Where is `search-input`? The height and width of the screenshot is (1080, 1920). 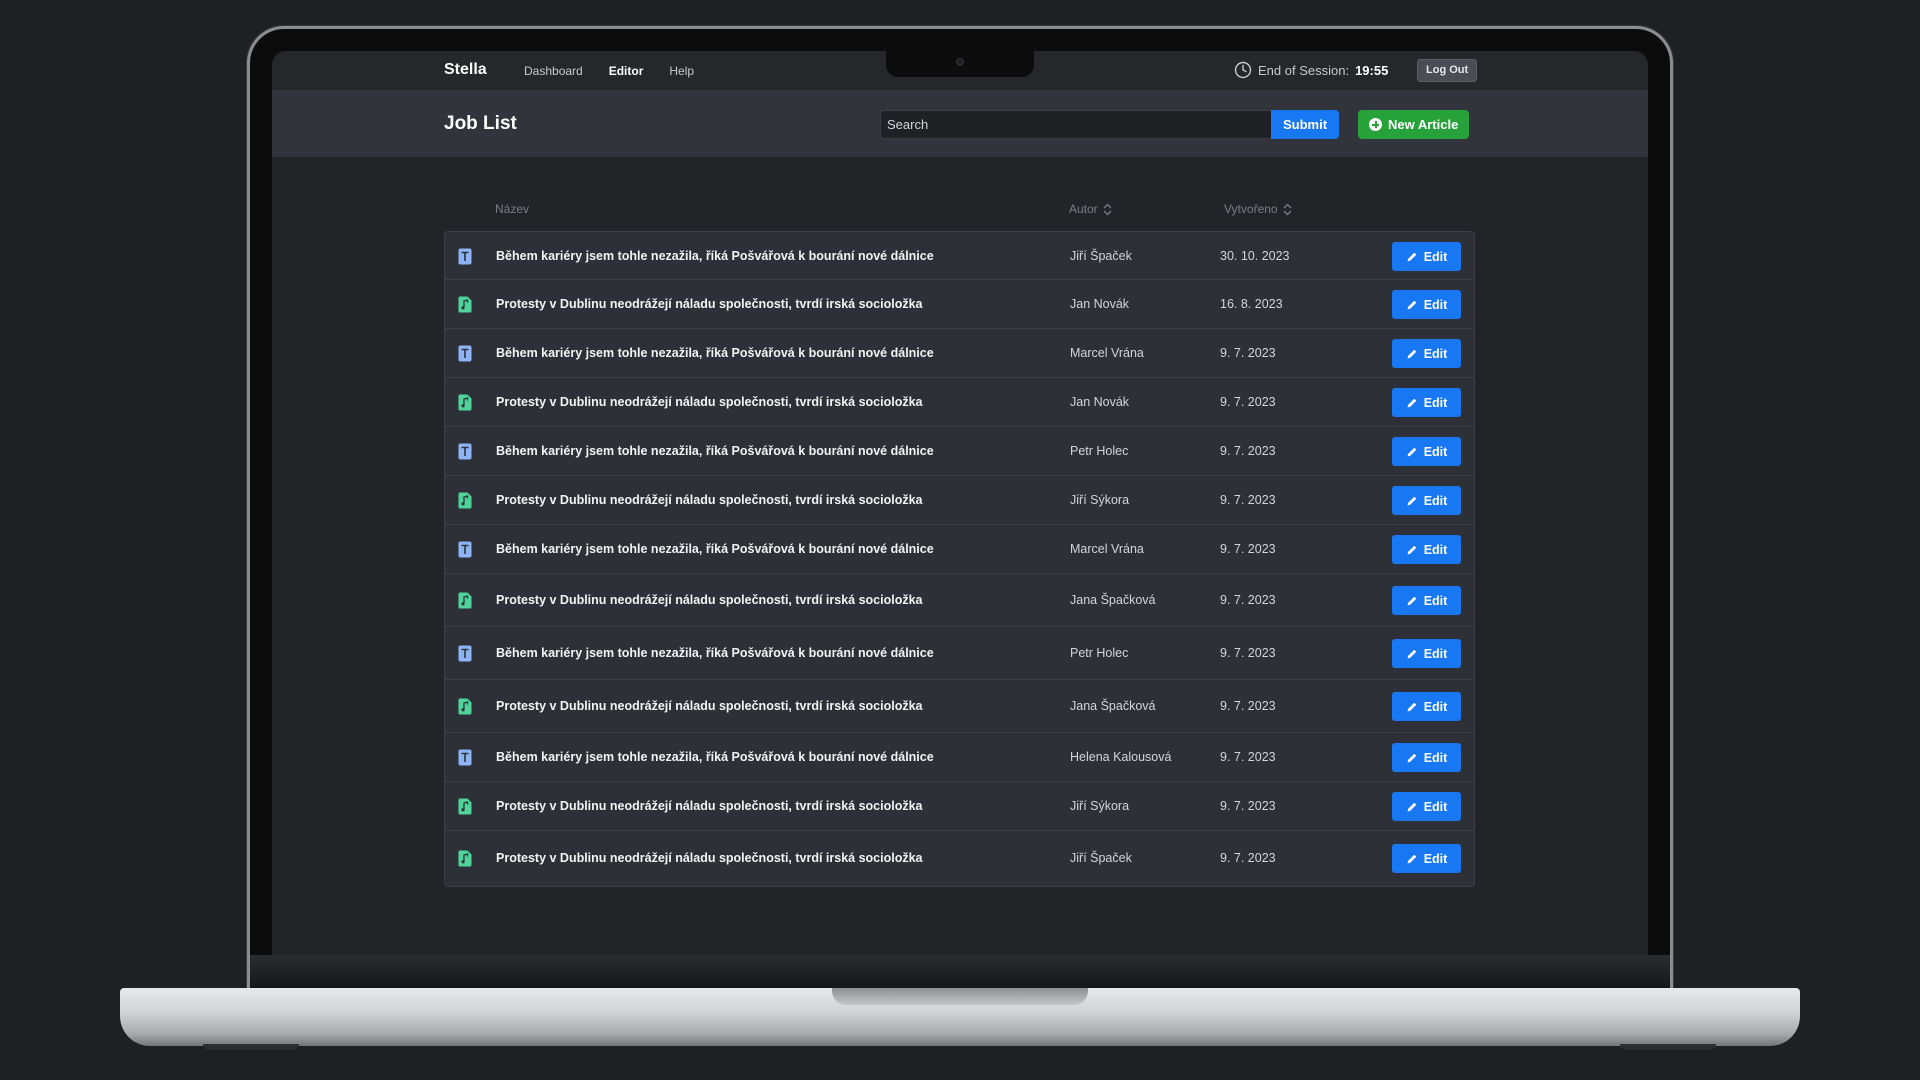
search-input is located at coordinates (1075, 124).